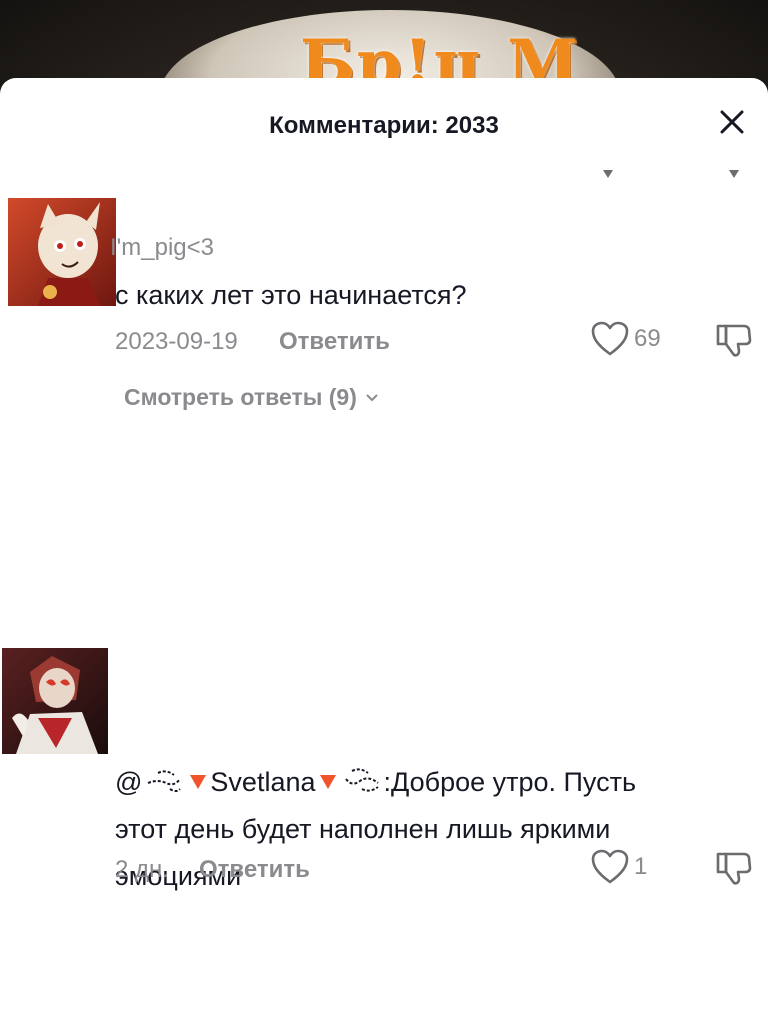 Image resolution: width=768 pixels, height=1024 pixels. Describe the element at coordinates (372, 397) in the screenshot. I see `chevron-down-icon` at that location.